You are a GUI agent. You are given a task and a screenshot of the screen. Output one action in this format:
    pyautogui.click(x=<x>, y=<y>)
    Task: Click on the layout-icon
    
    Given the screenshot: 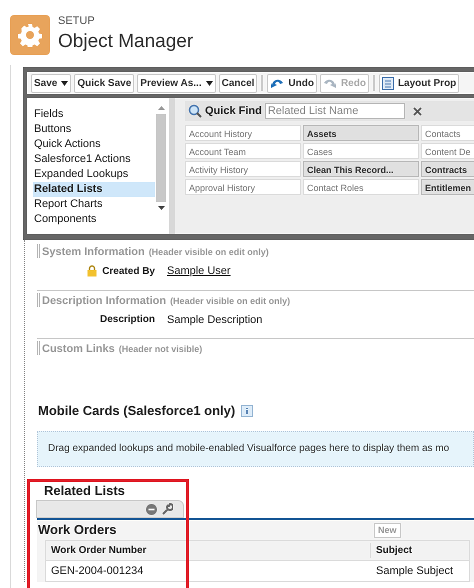 What is the action you would take?
    pyautogui.click(x=388, y=83)
    